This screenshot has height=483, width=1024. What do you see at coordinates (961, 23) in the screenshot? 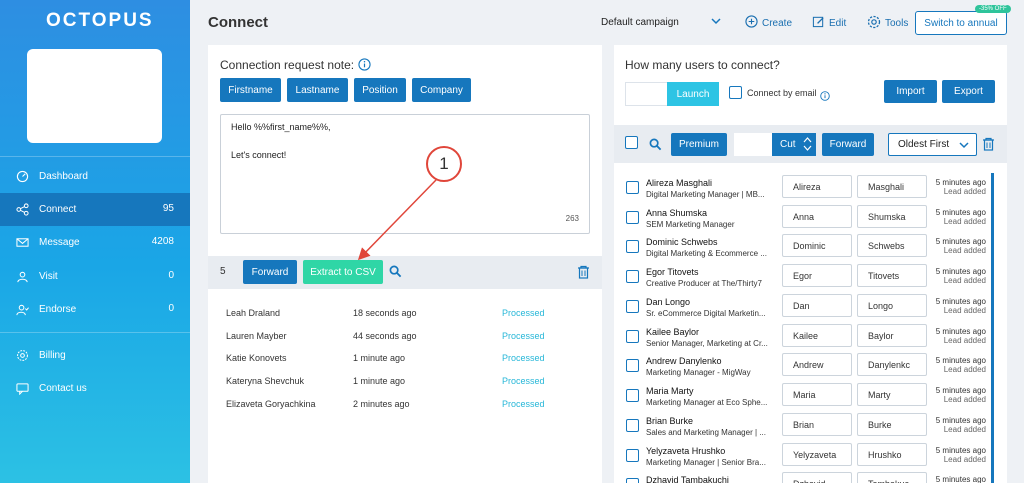
I see `switch-annual-button: Switch to annual` at bounding box center [961, 23].